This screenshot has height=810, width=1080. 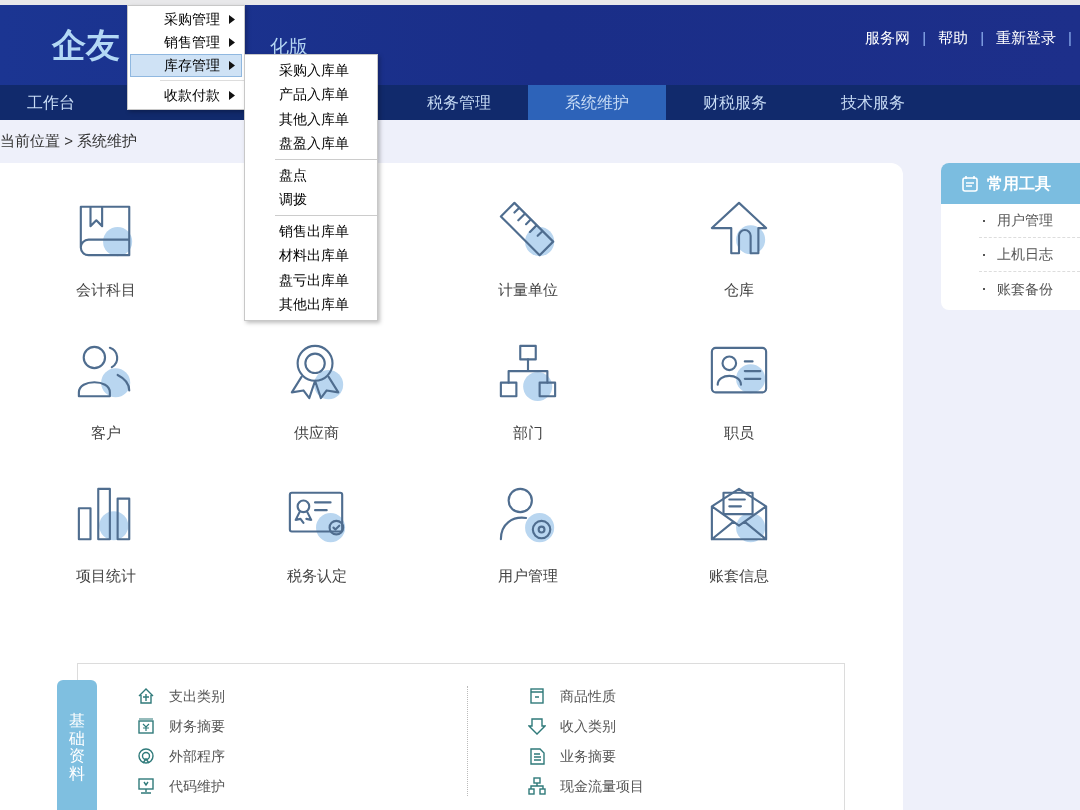 I want to click on header-link: 帮助, so click(x=953, y=38).